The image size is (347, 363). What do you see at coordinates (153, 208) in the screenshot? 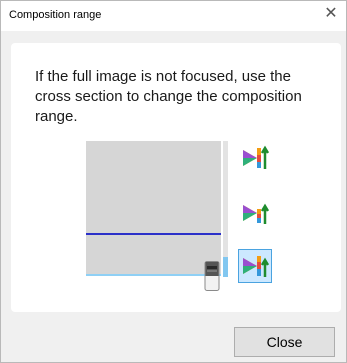
I see `cross-section-preview` at bounding box center [153, 208].